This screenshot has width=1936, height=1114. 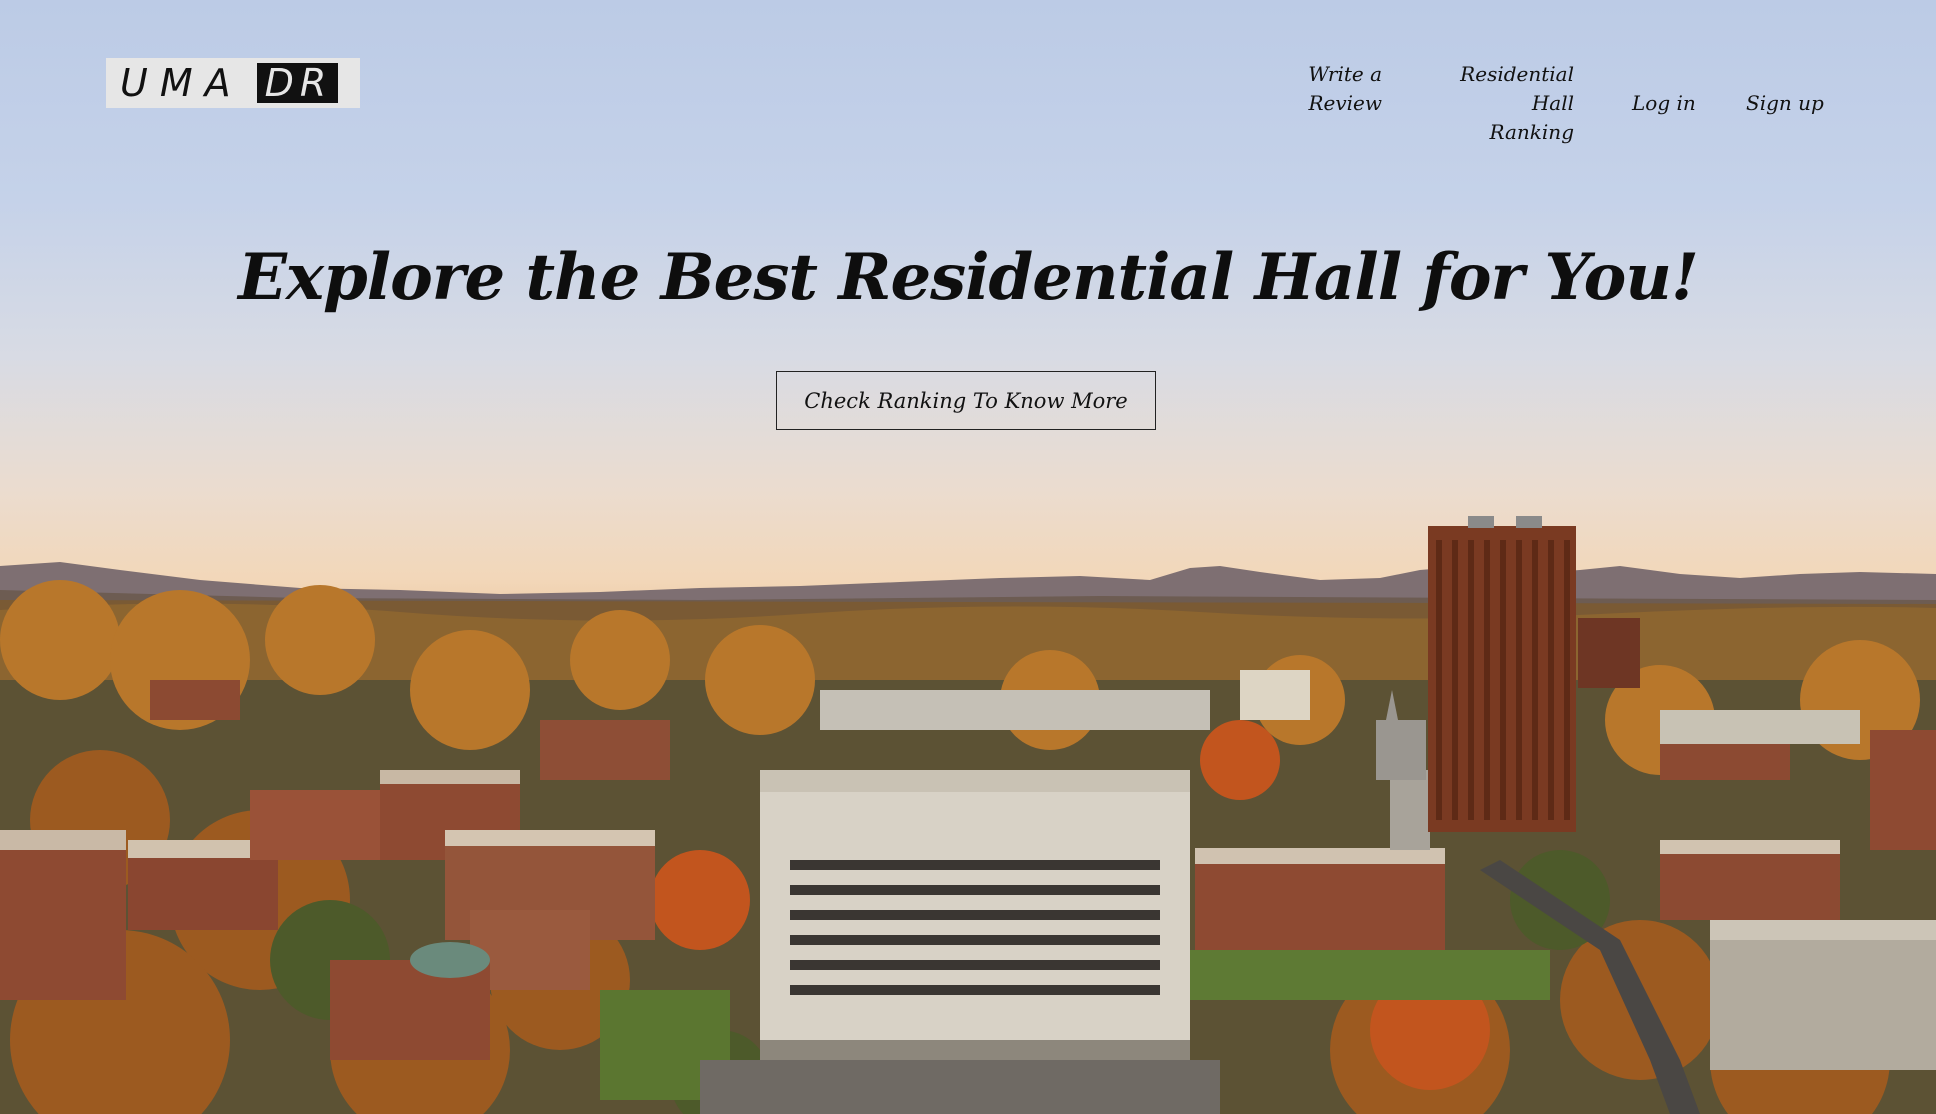 I want to click on logo-text-left: UMA, so click(x=181, y=83).